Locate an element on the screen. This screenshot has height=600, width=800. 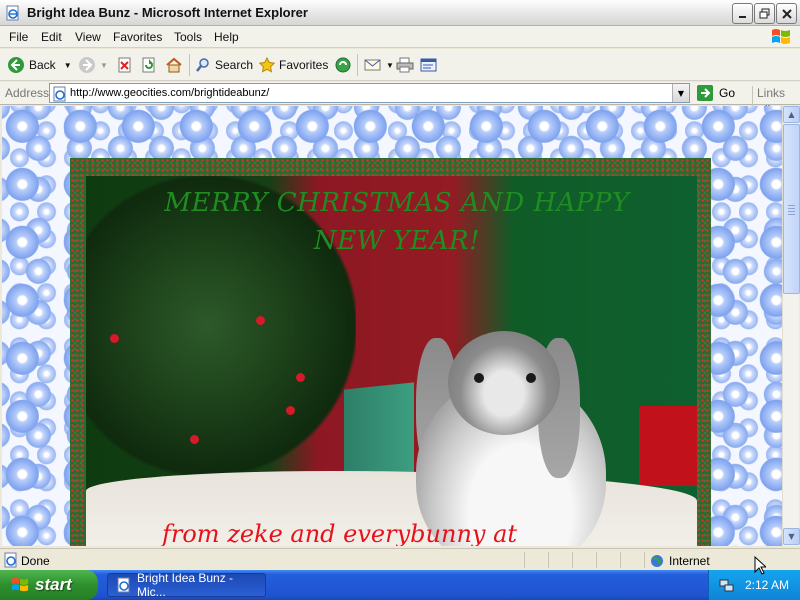
back-dropdown-icon: ▼ is located at coordinates (68, 65).